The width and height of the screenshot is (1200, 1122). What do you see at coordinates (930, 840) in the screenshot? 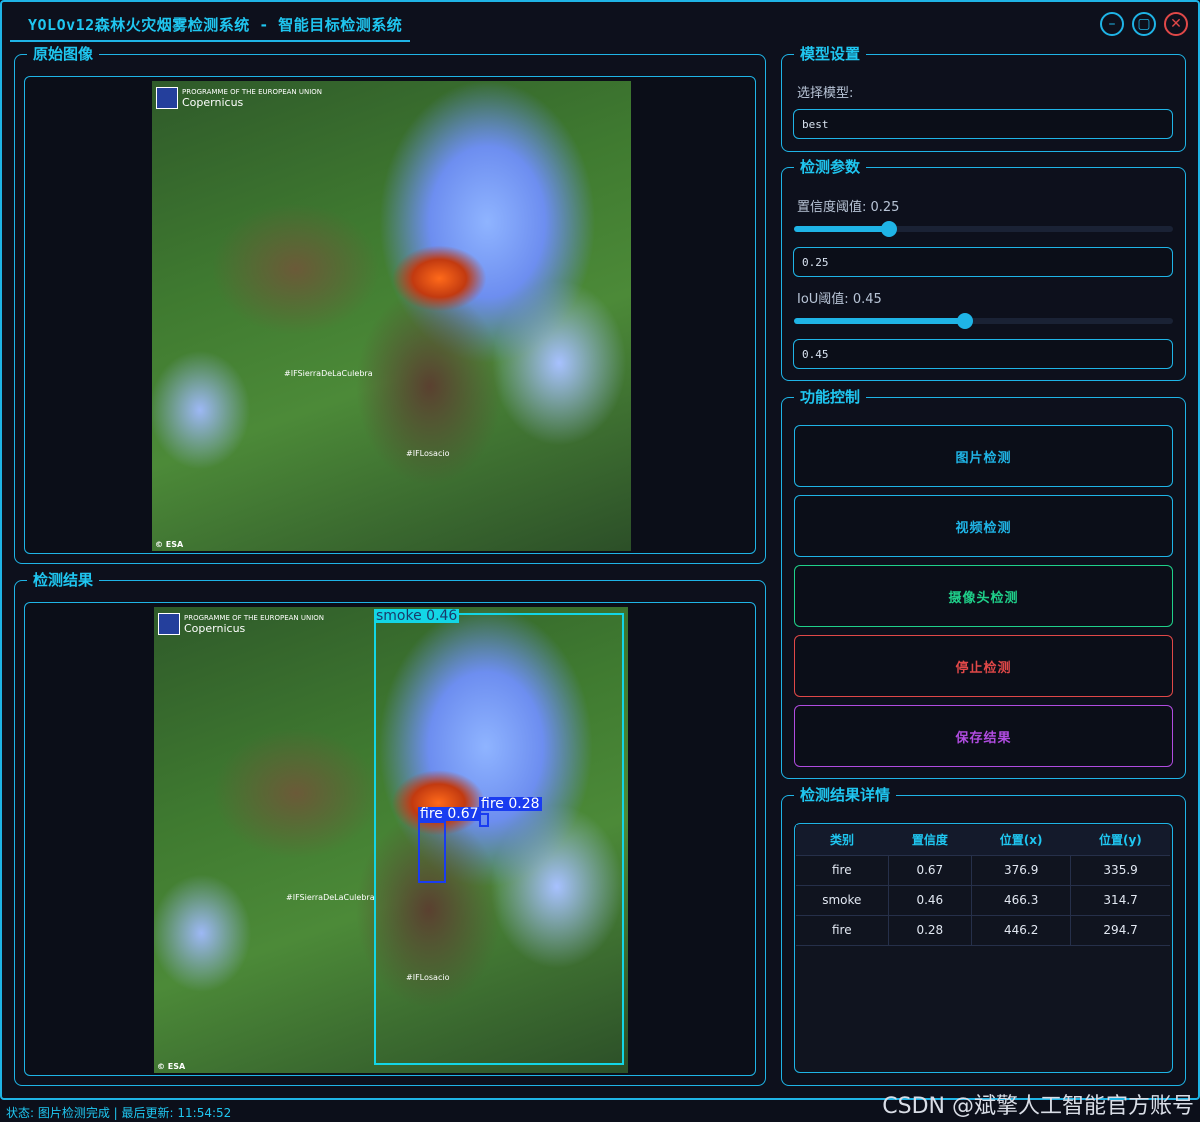
I see `column-header-confidence: 置信度` at bounding box center [930, 840].